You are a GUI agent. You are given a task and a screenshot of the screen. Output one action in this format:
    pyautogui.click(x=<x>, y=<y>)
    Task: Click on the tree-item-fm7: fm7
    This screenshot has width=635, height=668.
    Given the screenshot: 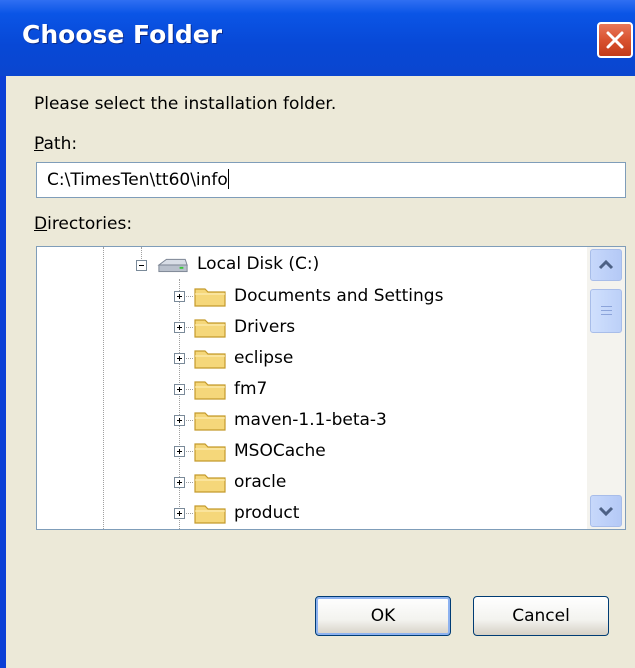 What is the action you would take?
    pyautogui.click(x=312, y=390)
    